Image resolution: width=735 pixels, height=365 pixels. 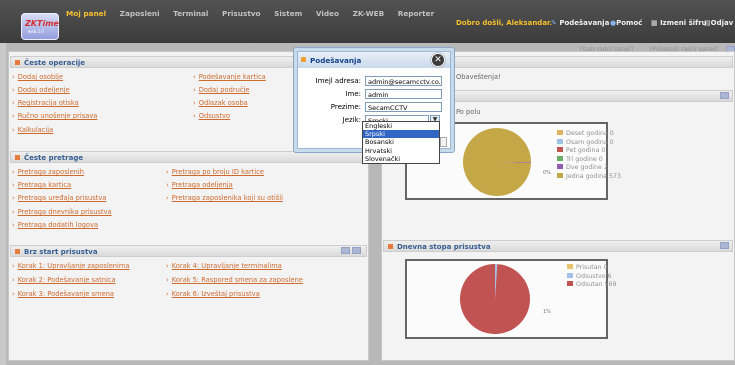 What do you see at coordinates (345, 107) in the screenshot?
I see `surname-label: Prezime:` at bounding box center [345, 107].